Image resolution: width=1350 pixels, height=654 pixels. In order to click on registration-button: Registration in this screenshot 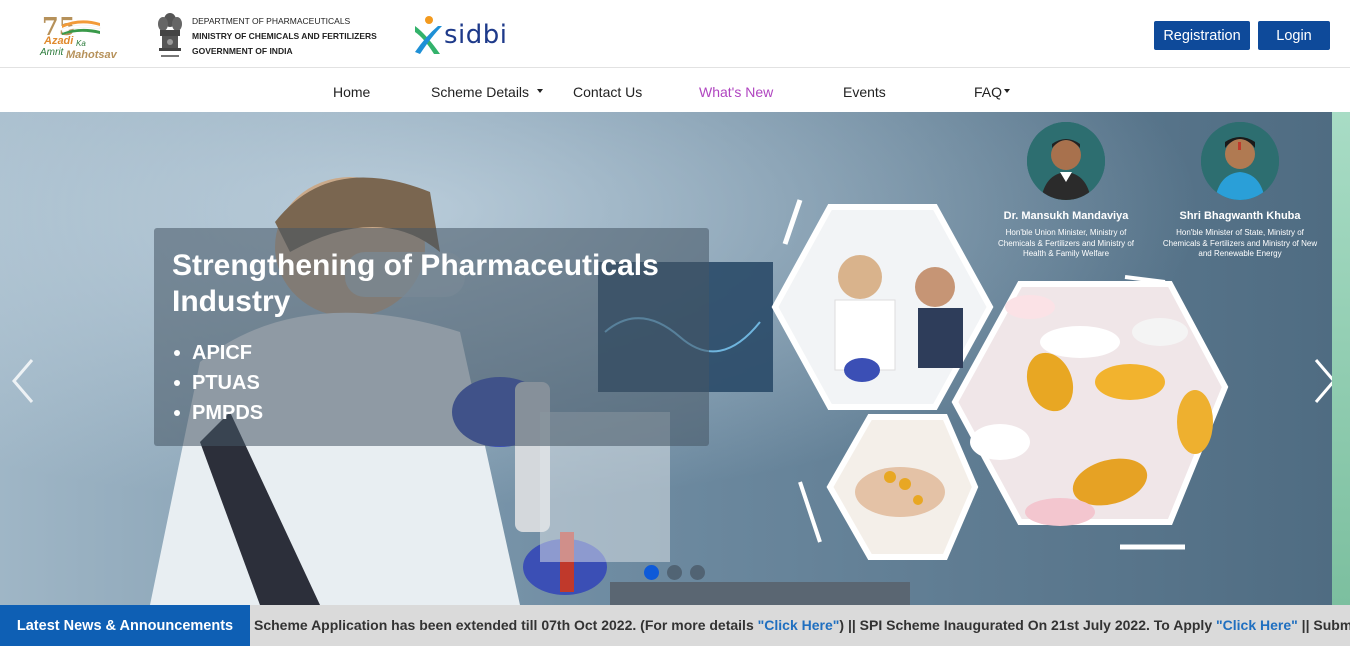, I will do `click(1202, 35)`.